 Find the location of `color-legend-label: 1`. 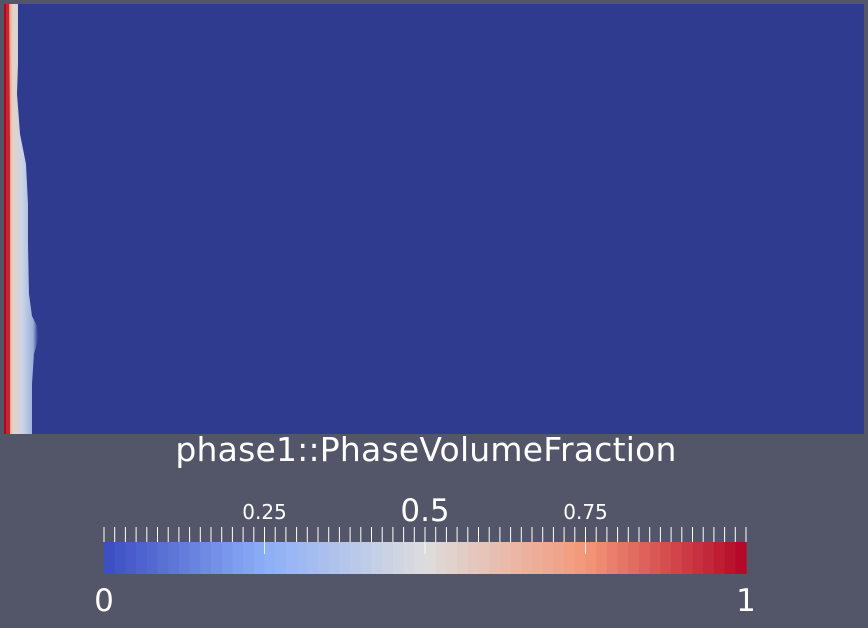

color-legend-label: 1 is located at coordinates (746, 601).